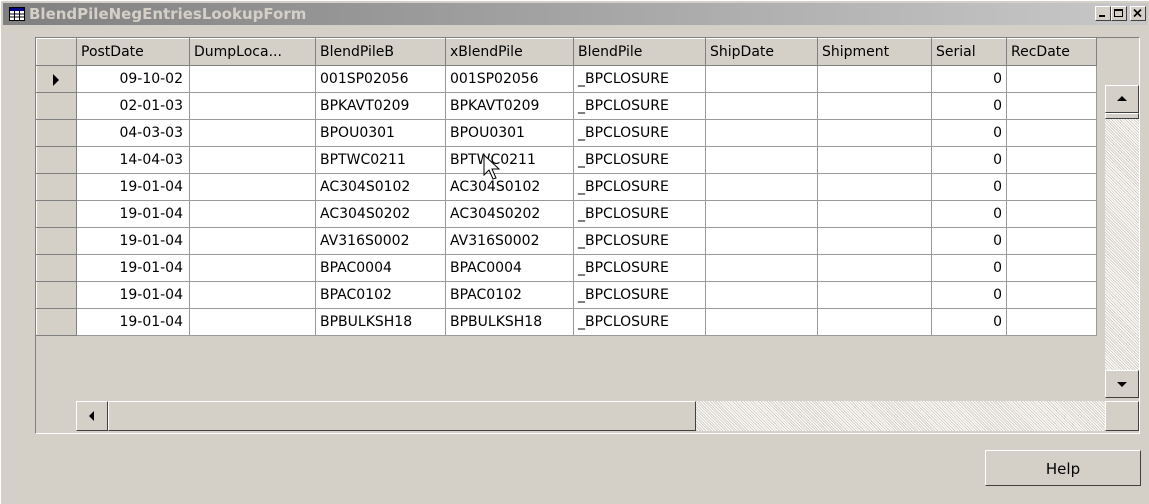 This screenshot has height=504, width=1149. Describe the element at coordinates (575, 14) in the screenshot. I see `title-bar: BlendPileNegEntriesLookupForm` at that location.